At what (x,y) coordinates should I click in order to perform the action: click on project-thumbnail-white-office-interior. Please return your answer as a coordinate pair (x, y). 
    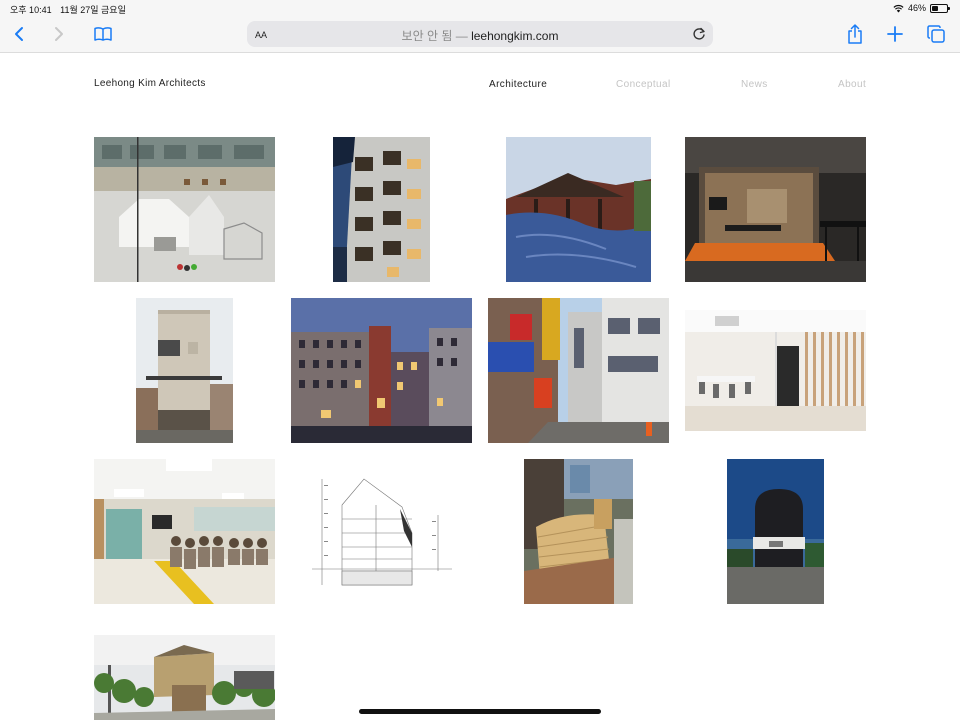
    Looking at the image, I should click on (775, 370).